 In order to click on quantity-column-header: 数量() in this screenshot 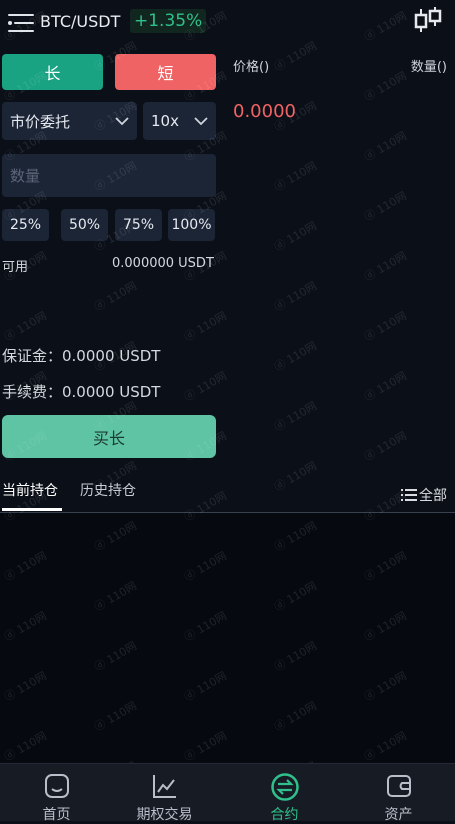, I will do `click(428, 67)`.